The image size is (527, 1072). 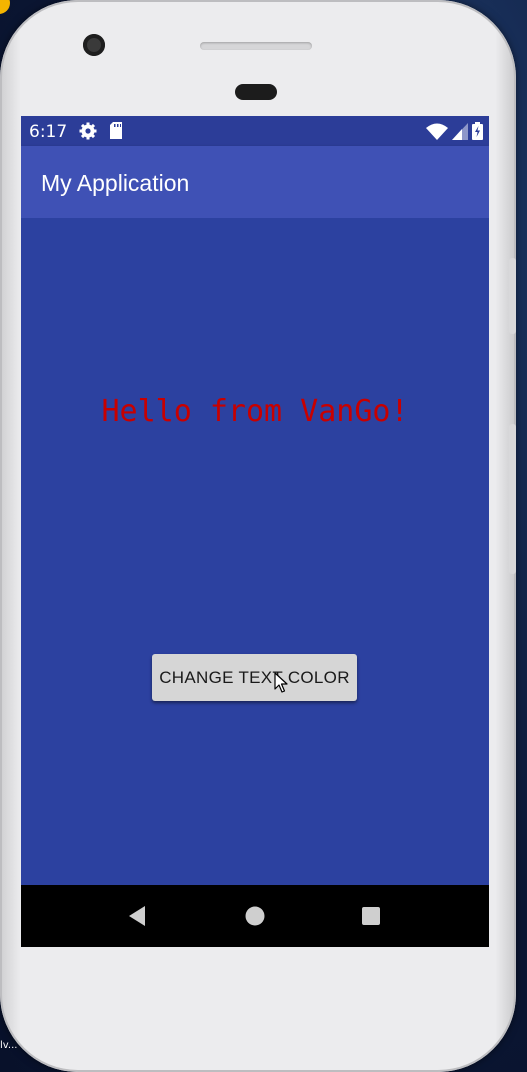 What do you see at coordinates (255, 182) in the screenshot?
I see `app-bar: My Application` at bounding box center [255, 182].